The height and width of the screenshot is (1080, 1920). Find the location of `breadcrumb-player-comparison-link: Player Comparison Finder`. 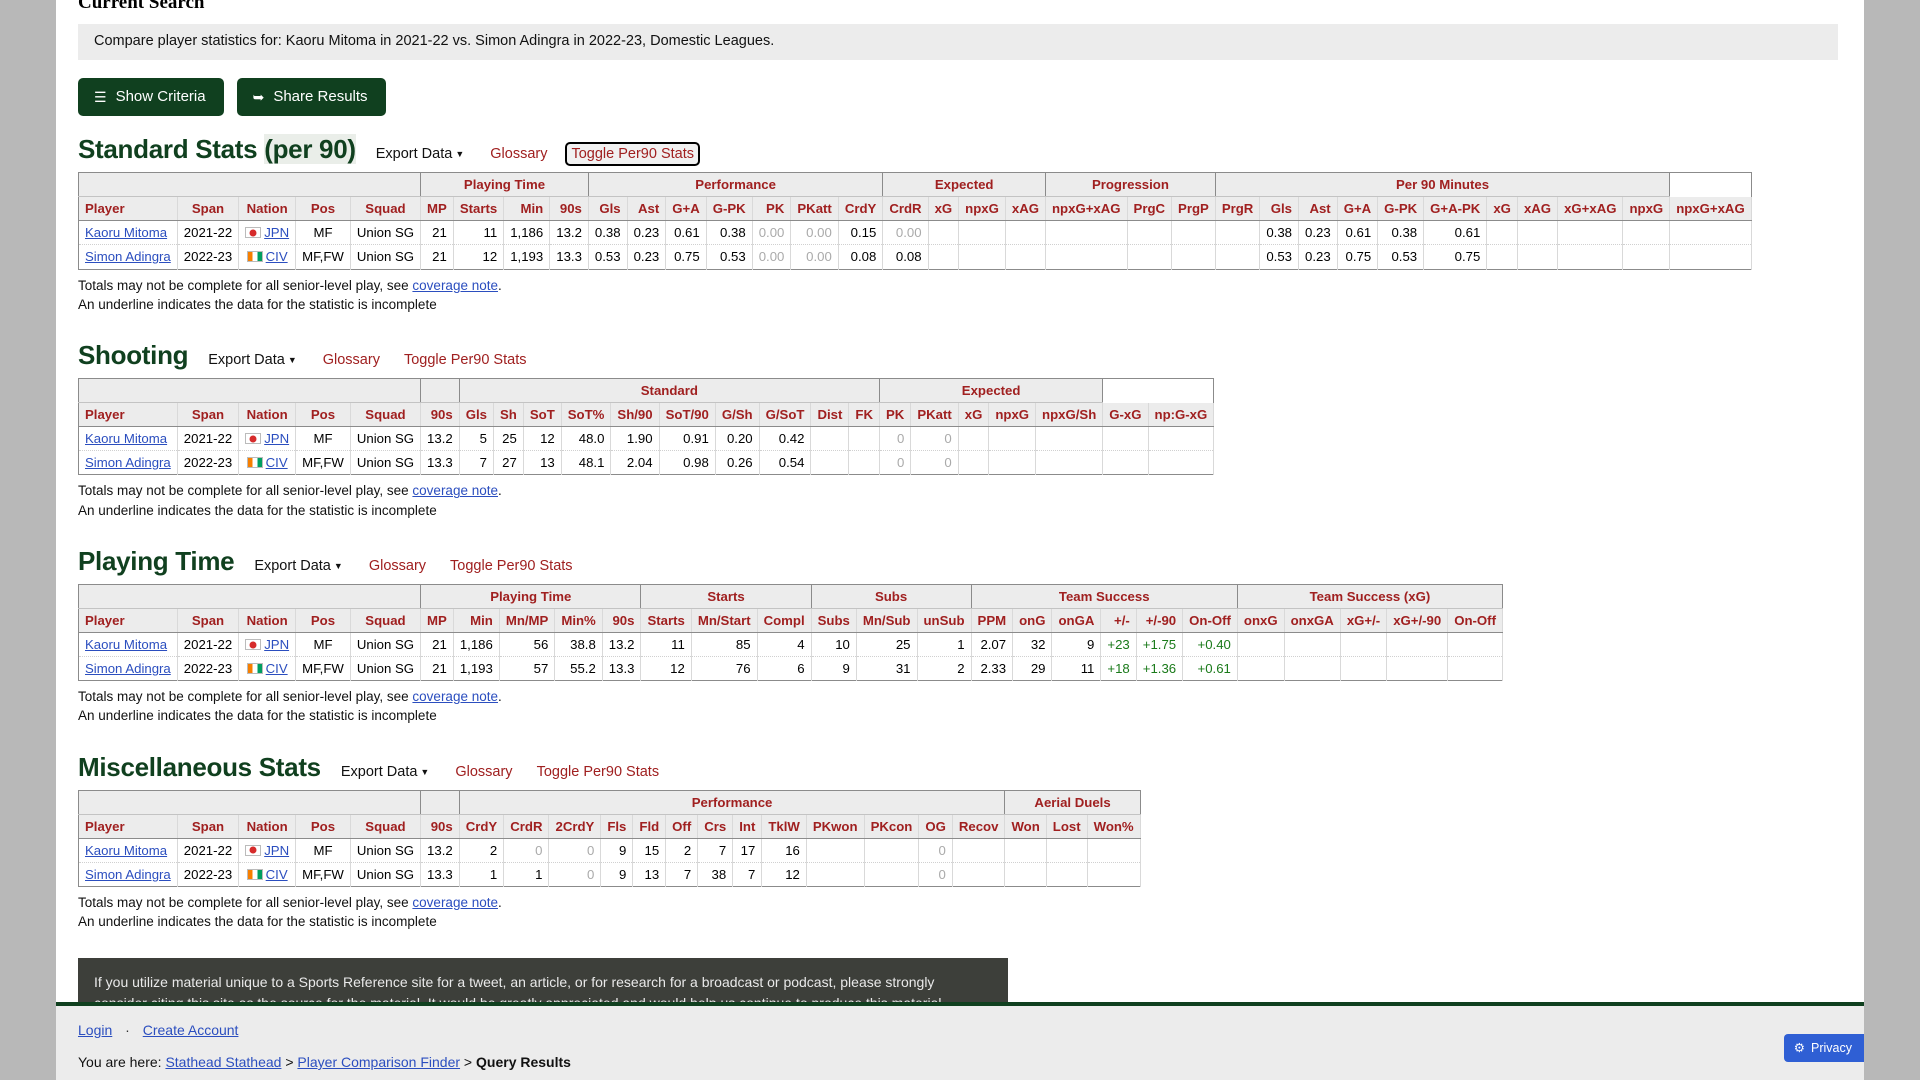

breadcrumb-player-comparison-link: Player Comparison Finder is located at coordinates (378, 1062).